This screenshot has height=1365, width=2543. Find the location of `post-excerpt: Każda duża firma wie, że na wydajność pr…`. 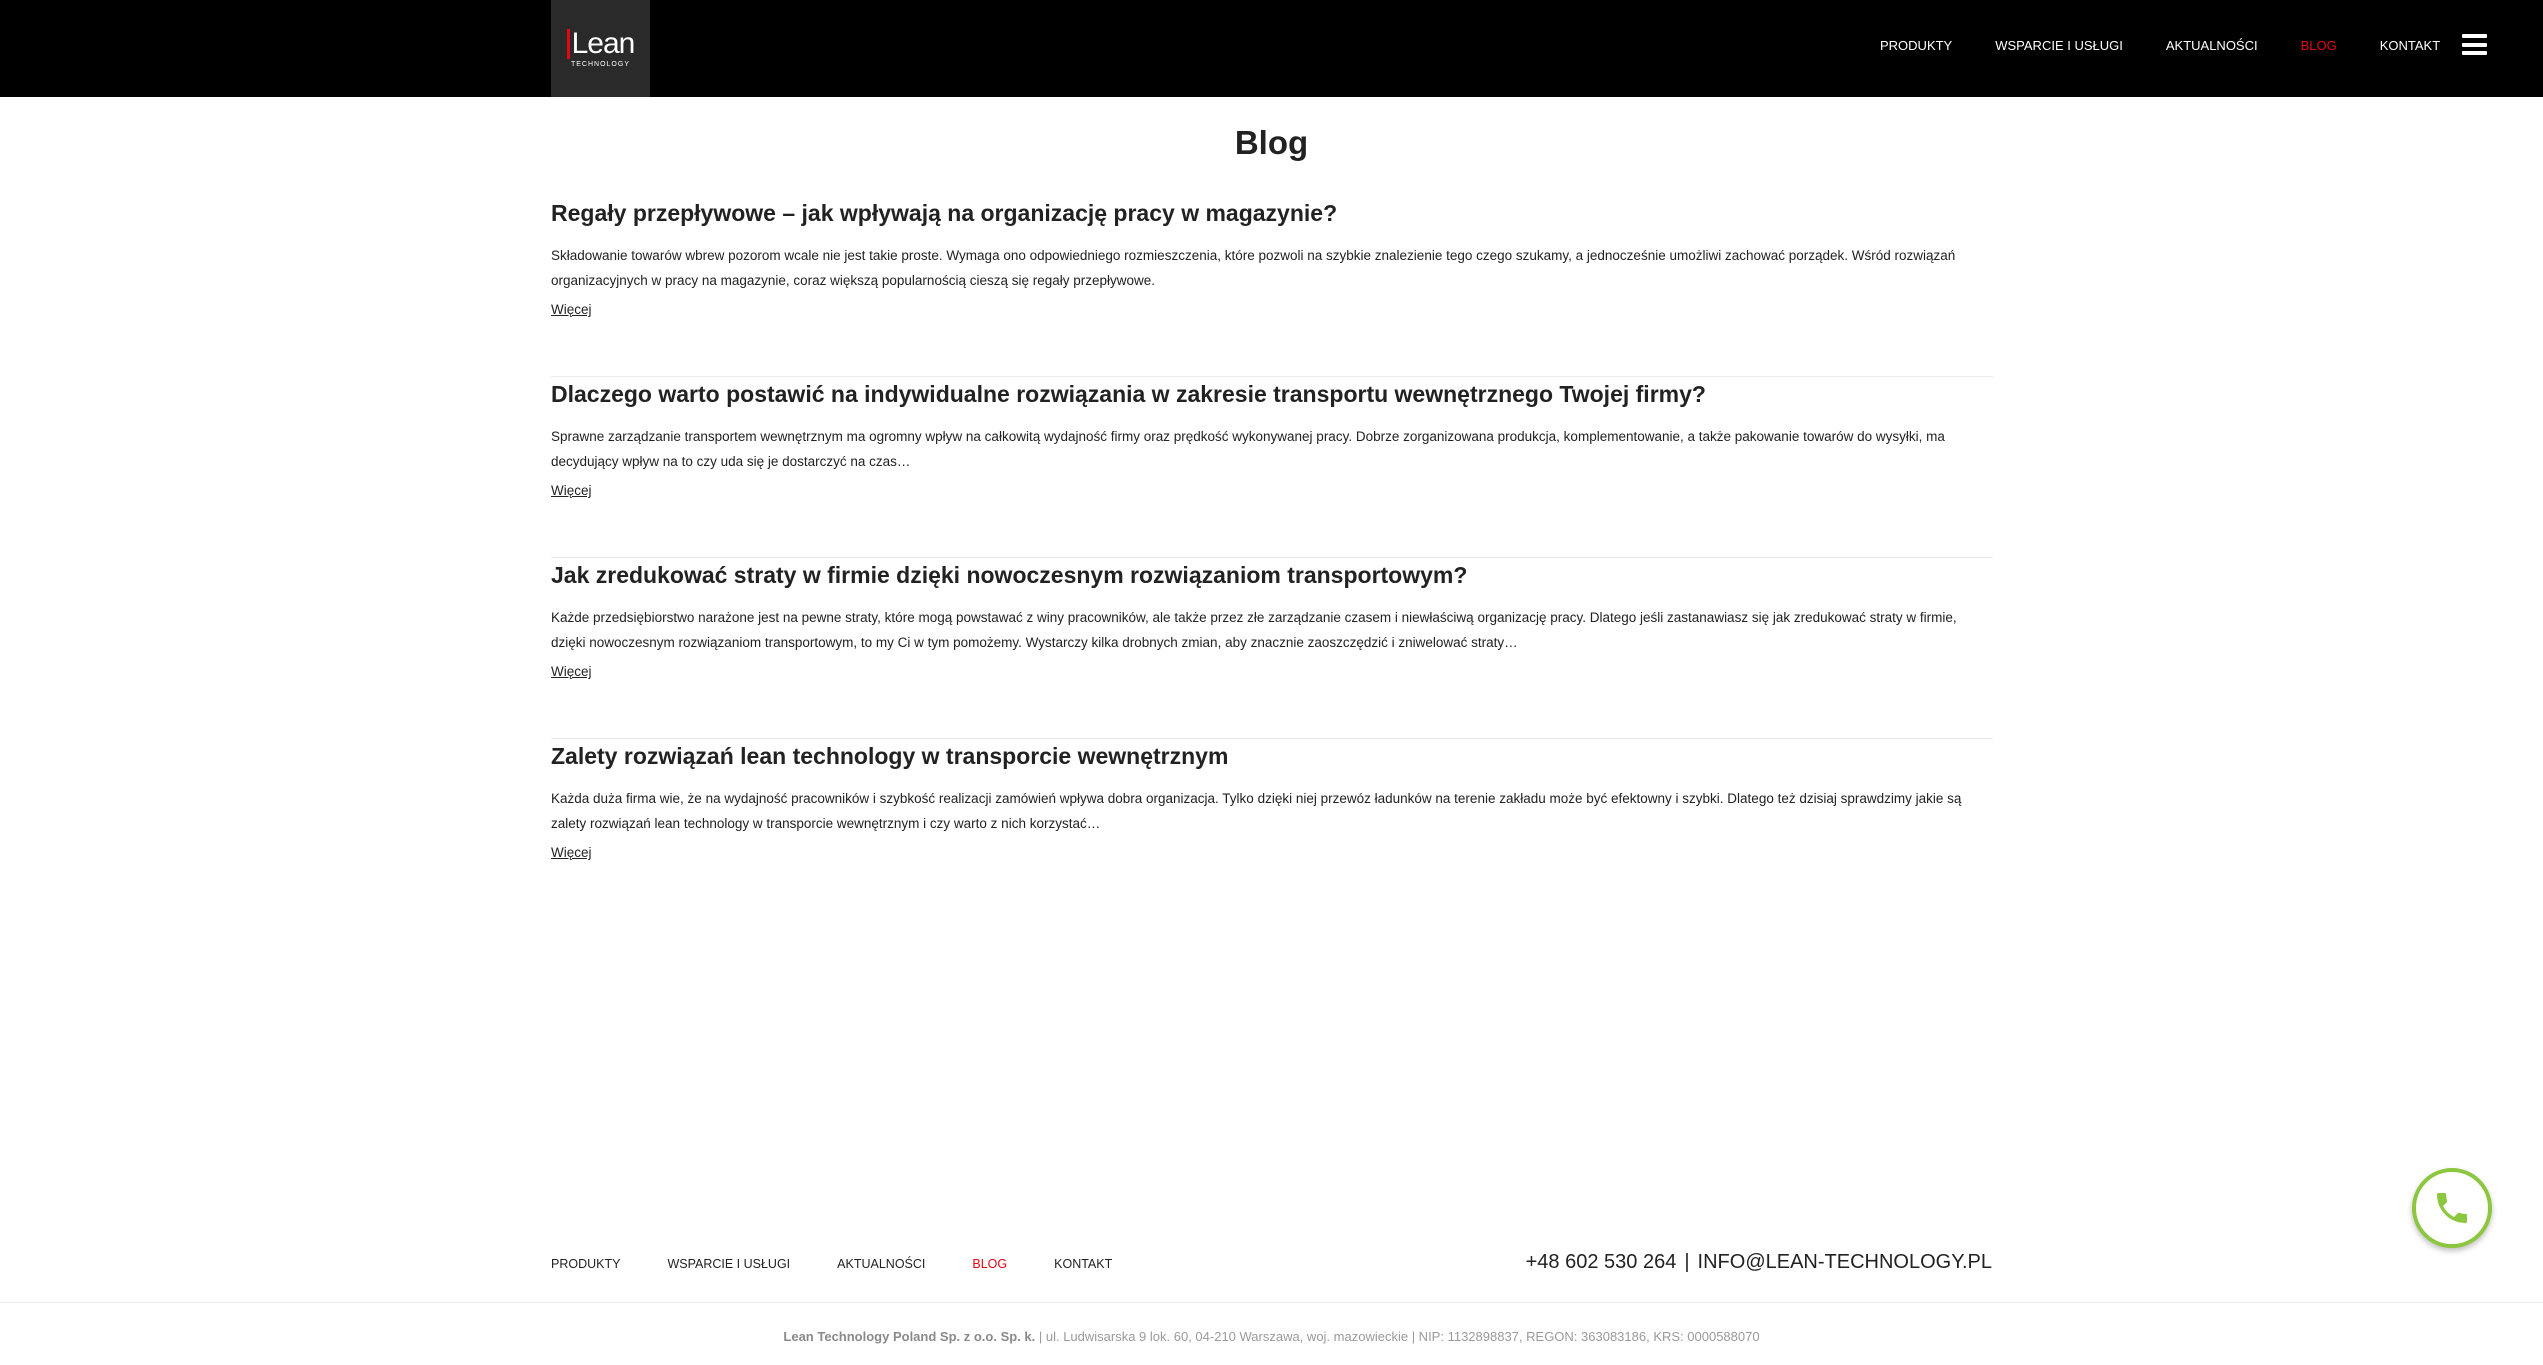

post-excerpt: Każda duża firma wie, że na wydajność pr… is located at coordinates (1256, 811).